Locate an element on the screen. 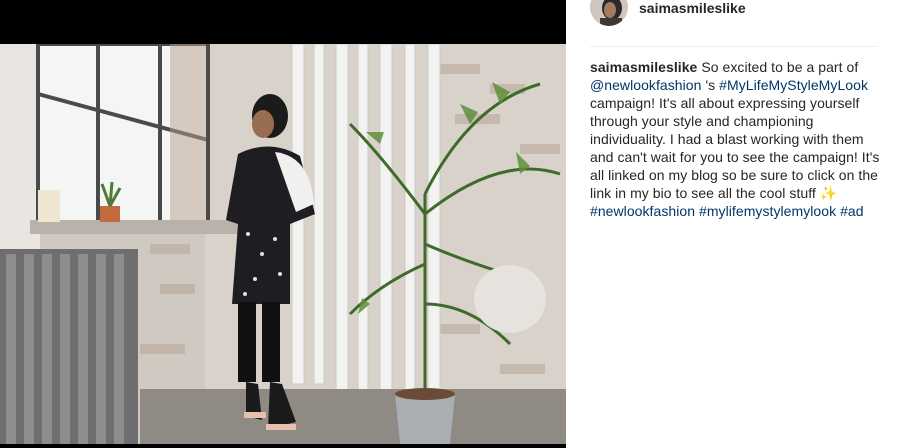 Image resolution: width=902 pixels, height=448 pixels. header-username-link: saimasmileslike is located at coordinates (692, 8).